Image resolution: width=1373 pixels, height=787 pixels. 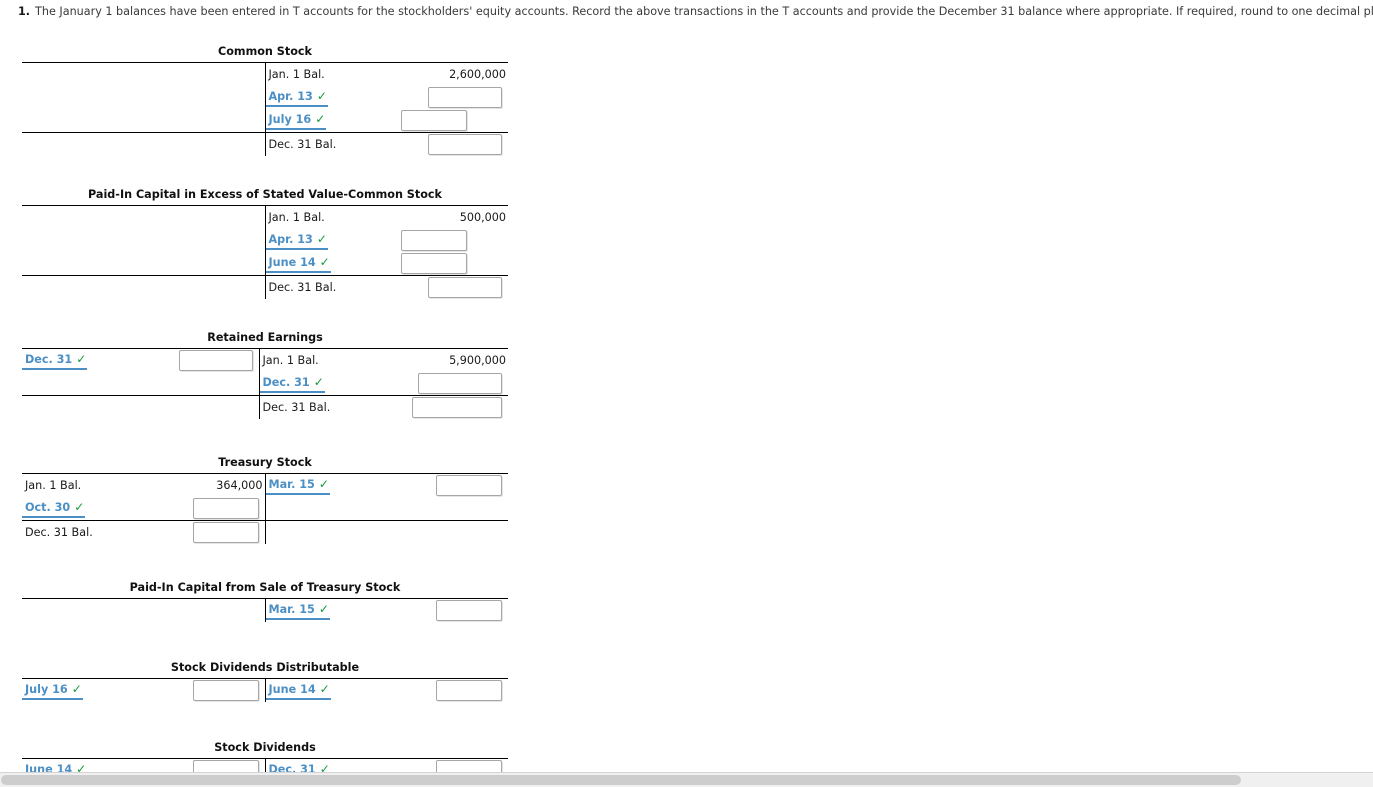 I want to click on right-amount-cell: 5,900,000, so click(x=458, y=360).